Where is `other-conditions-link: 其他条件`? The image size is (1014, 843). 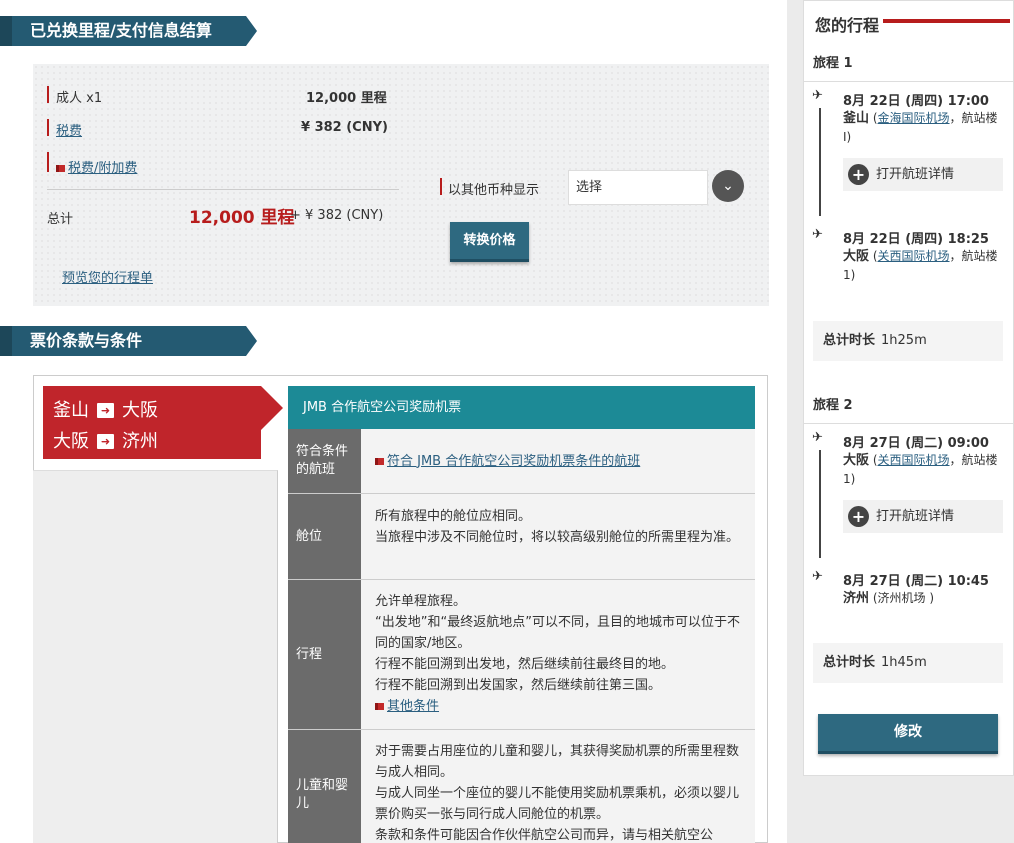
other-conditions-link: 其他条件 is located at coordinates (413, 706).